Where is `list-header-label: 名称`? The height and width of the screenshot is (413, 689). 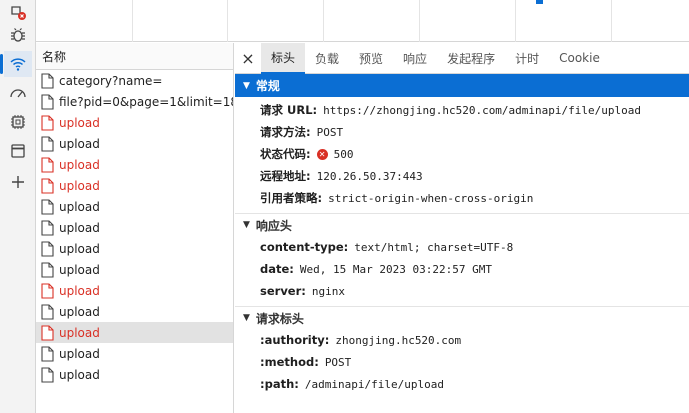
list-header-label: 名称 is located at coordinates (54, 56).